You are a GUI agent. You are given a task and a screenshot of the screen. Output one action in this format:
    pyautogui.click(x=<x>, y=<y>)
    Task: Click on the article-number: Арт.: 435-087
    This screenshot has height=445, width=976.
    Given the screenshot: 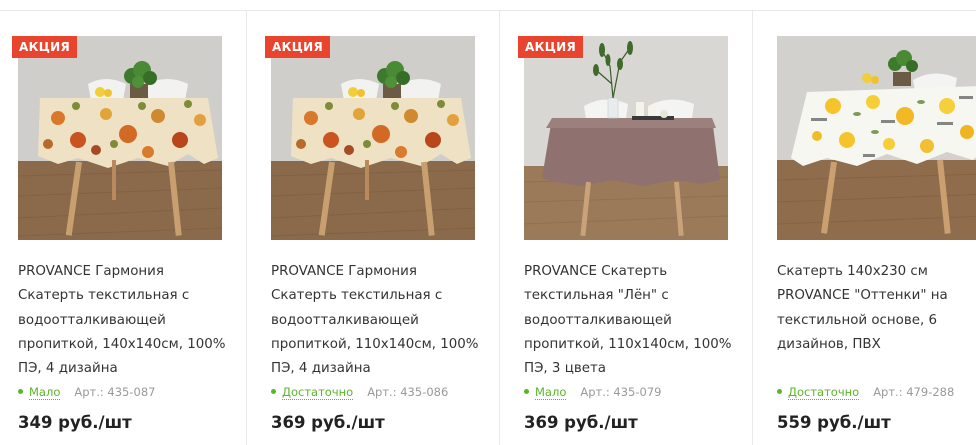 What is the action you would take?
    pyautogui.click(x=115, y=392)
    